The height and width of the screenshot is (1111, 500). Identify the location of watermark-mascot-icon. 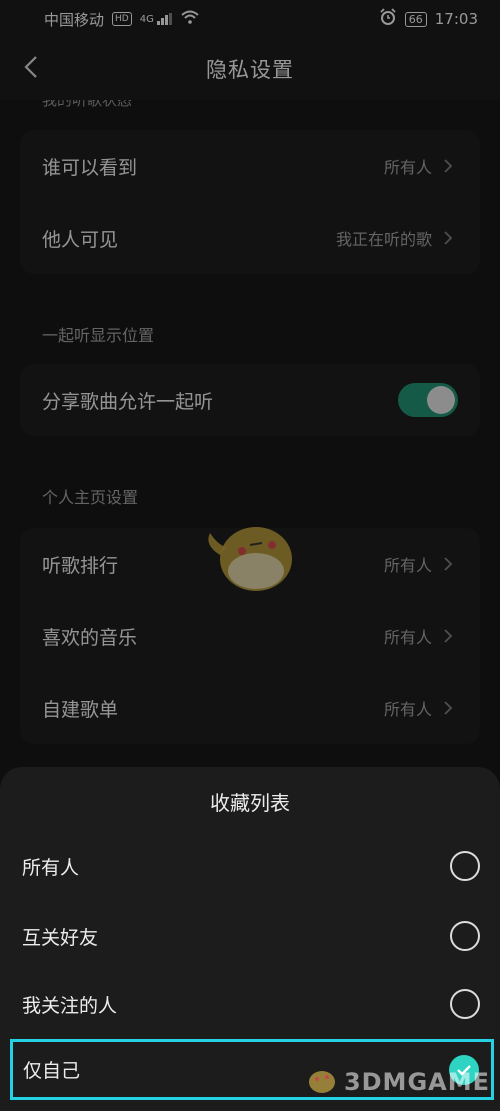
(321, 1082).